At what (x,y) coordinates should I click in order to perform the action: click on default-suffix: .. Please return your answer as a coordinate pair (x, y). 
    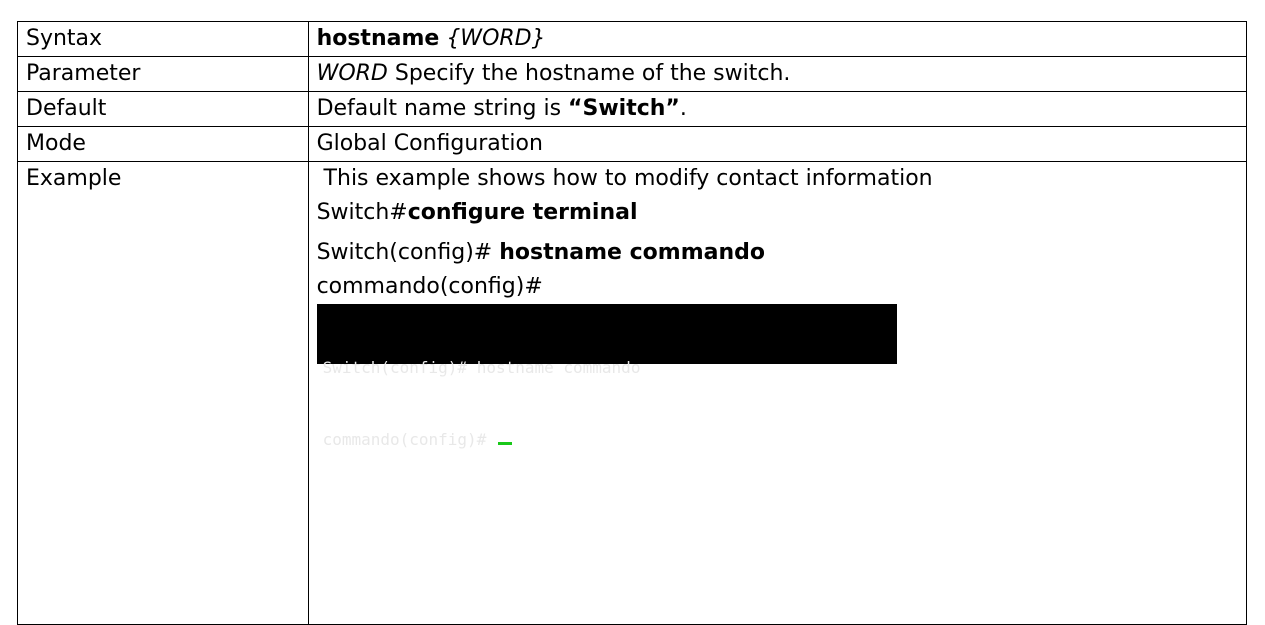
    Looking at the image, I should click on (683, 108).